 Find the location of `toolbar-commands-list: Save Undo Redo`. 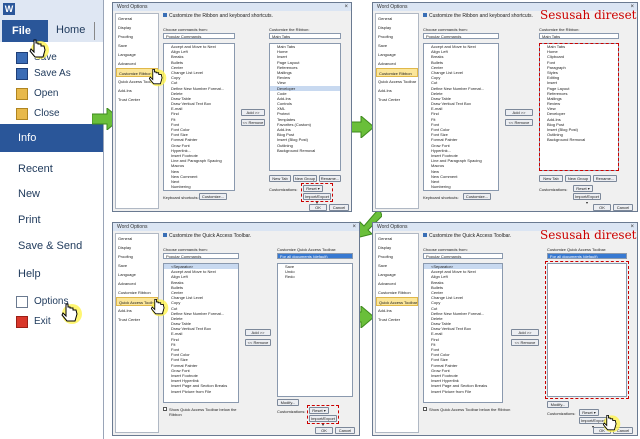

toolbar-commands-list: Save Undo Redo is located at coordinates (315, 330).